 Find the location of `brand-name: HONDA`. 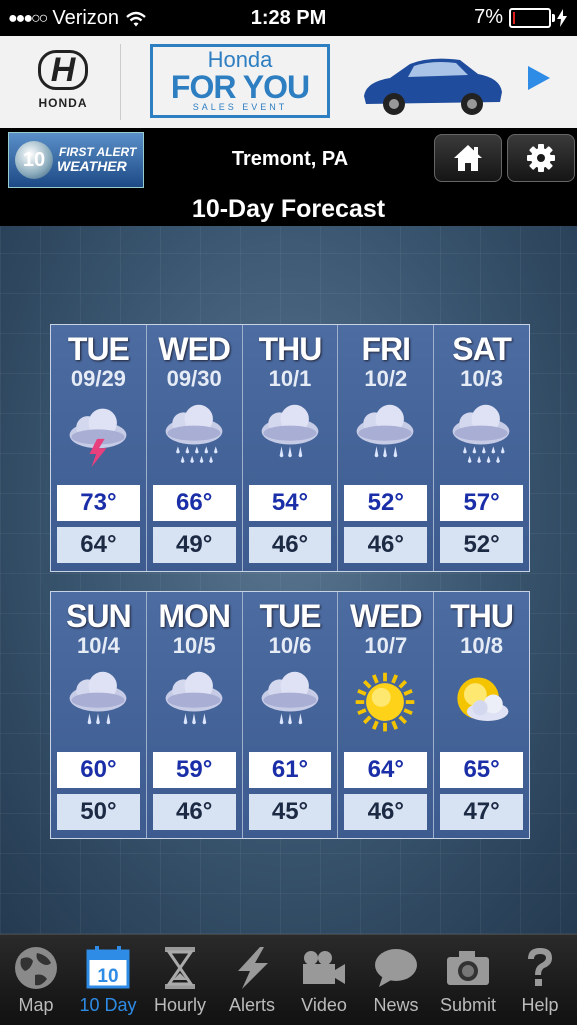

brand-name: HONDA is located at coordinates (63, 103).